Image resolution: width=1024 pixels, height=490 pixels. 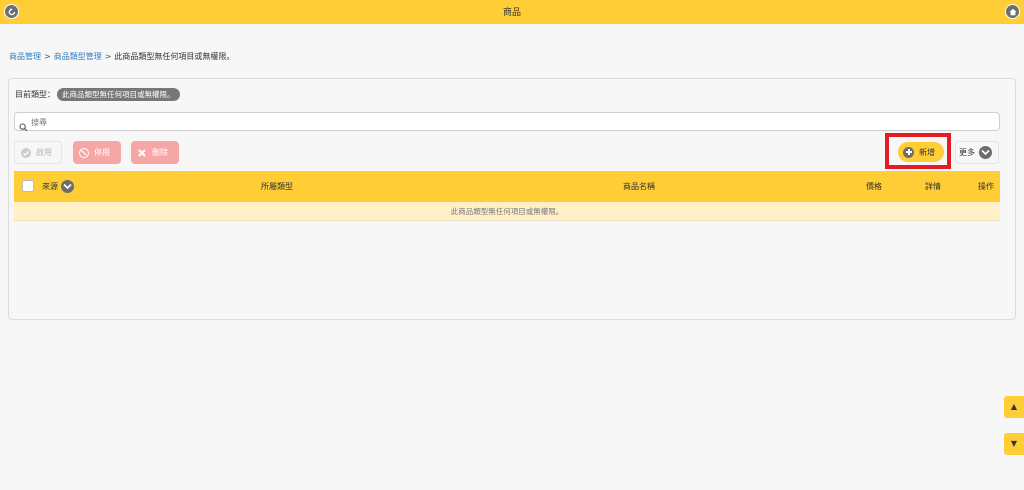 What do you see at coordinates (1014, 407) in the screenshot?
I see `scroll-up-button: ▲` at bounding box center [1014, 407].